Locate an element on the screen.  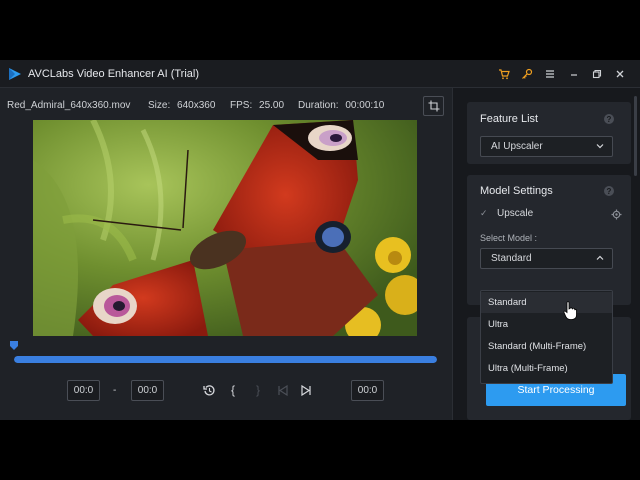
model-option-ultra: Ultra is located at coordinates (546, 324).